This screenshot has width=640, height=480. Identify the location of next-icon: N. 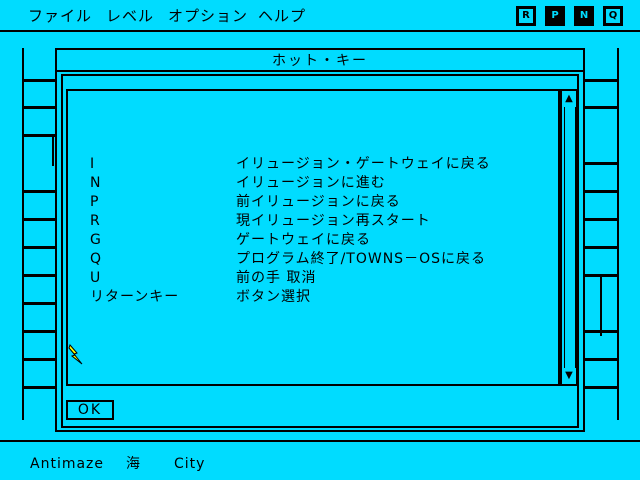
(584, 16).